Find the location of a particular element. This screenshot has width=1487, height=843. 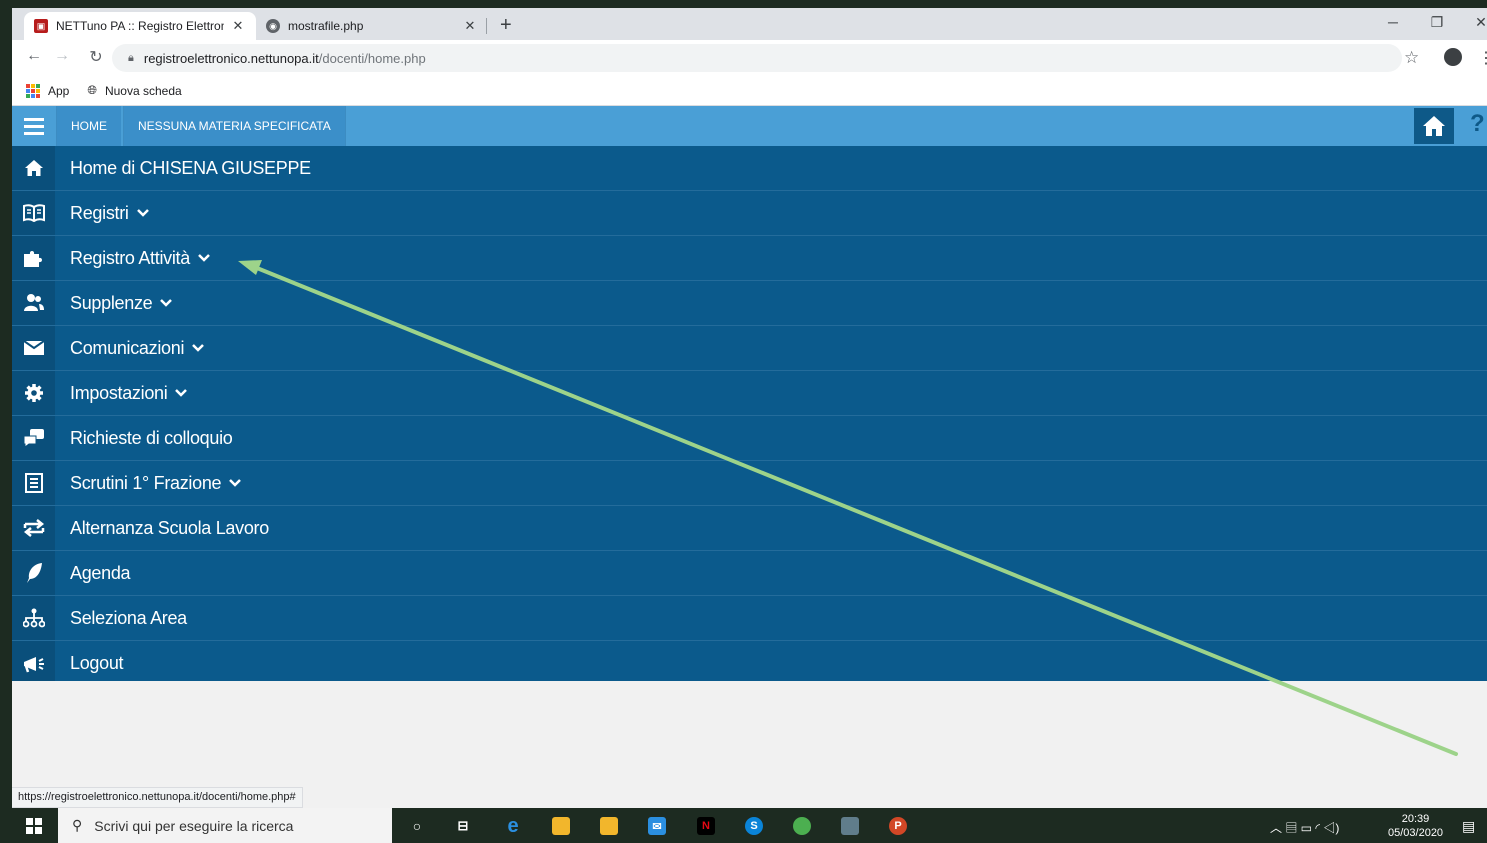

netflix-icon: N is located at coordinates (706, 826).